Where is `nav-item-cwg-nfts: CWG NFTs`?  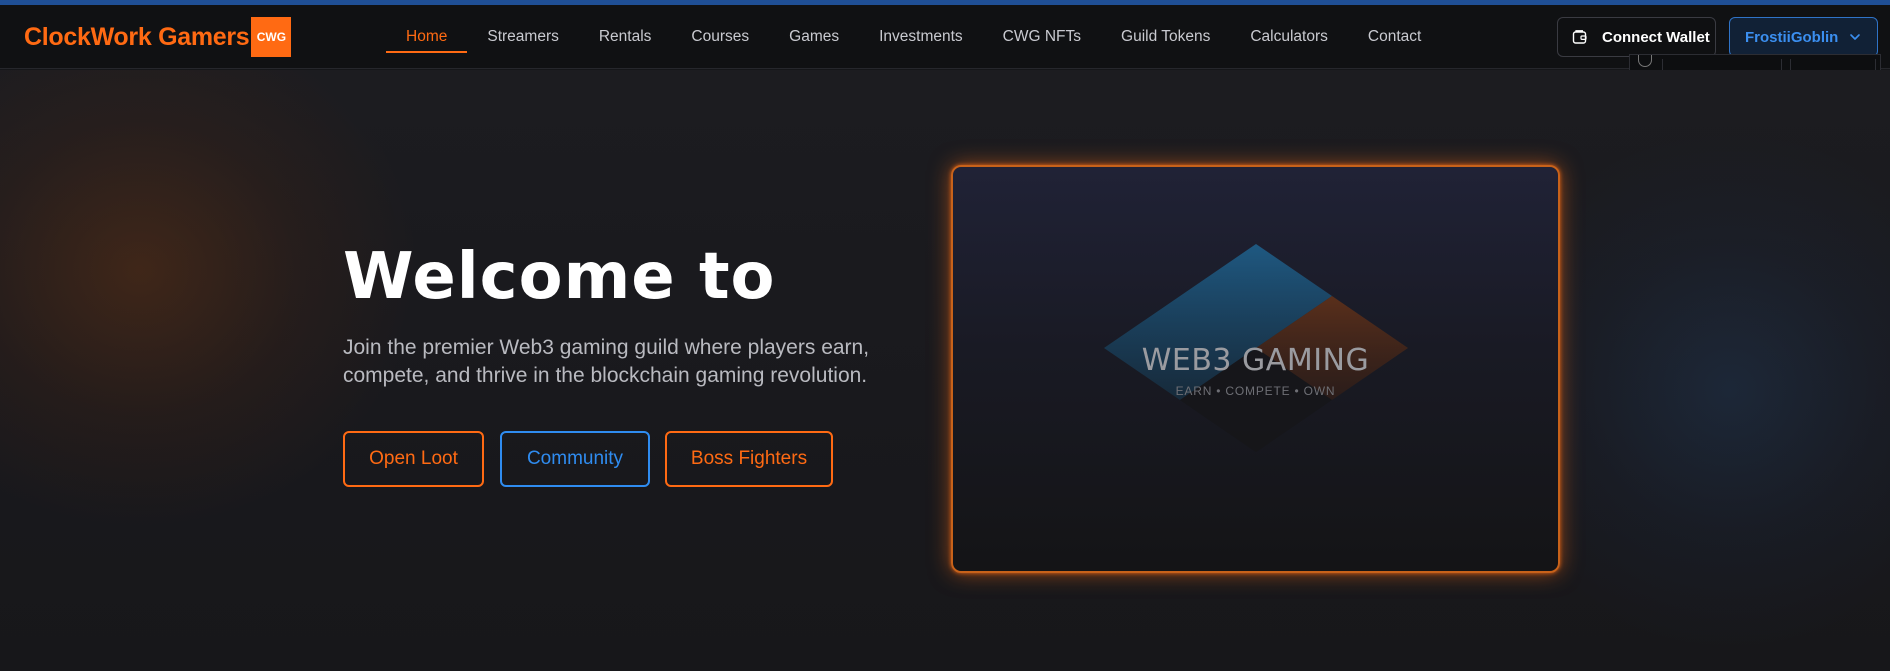
nav-item-cwg-nfts: CWG NFTs is located at coordinates (1042, 37).